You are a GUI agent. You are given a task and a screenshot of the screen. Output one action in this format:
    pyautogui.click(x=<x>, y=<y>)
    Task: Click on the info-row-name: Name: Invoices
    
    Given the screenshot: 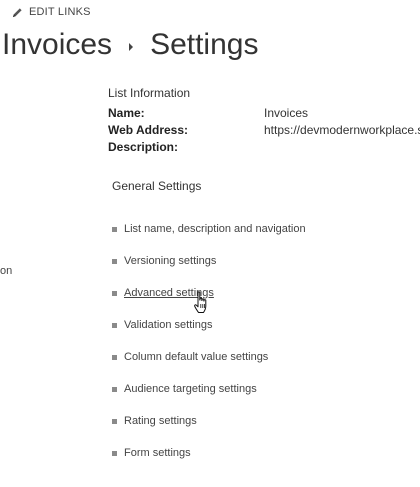 What is the action you would take?
    pyautogui.click(x=264, y=114)
    